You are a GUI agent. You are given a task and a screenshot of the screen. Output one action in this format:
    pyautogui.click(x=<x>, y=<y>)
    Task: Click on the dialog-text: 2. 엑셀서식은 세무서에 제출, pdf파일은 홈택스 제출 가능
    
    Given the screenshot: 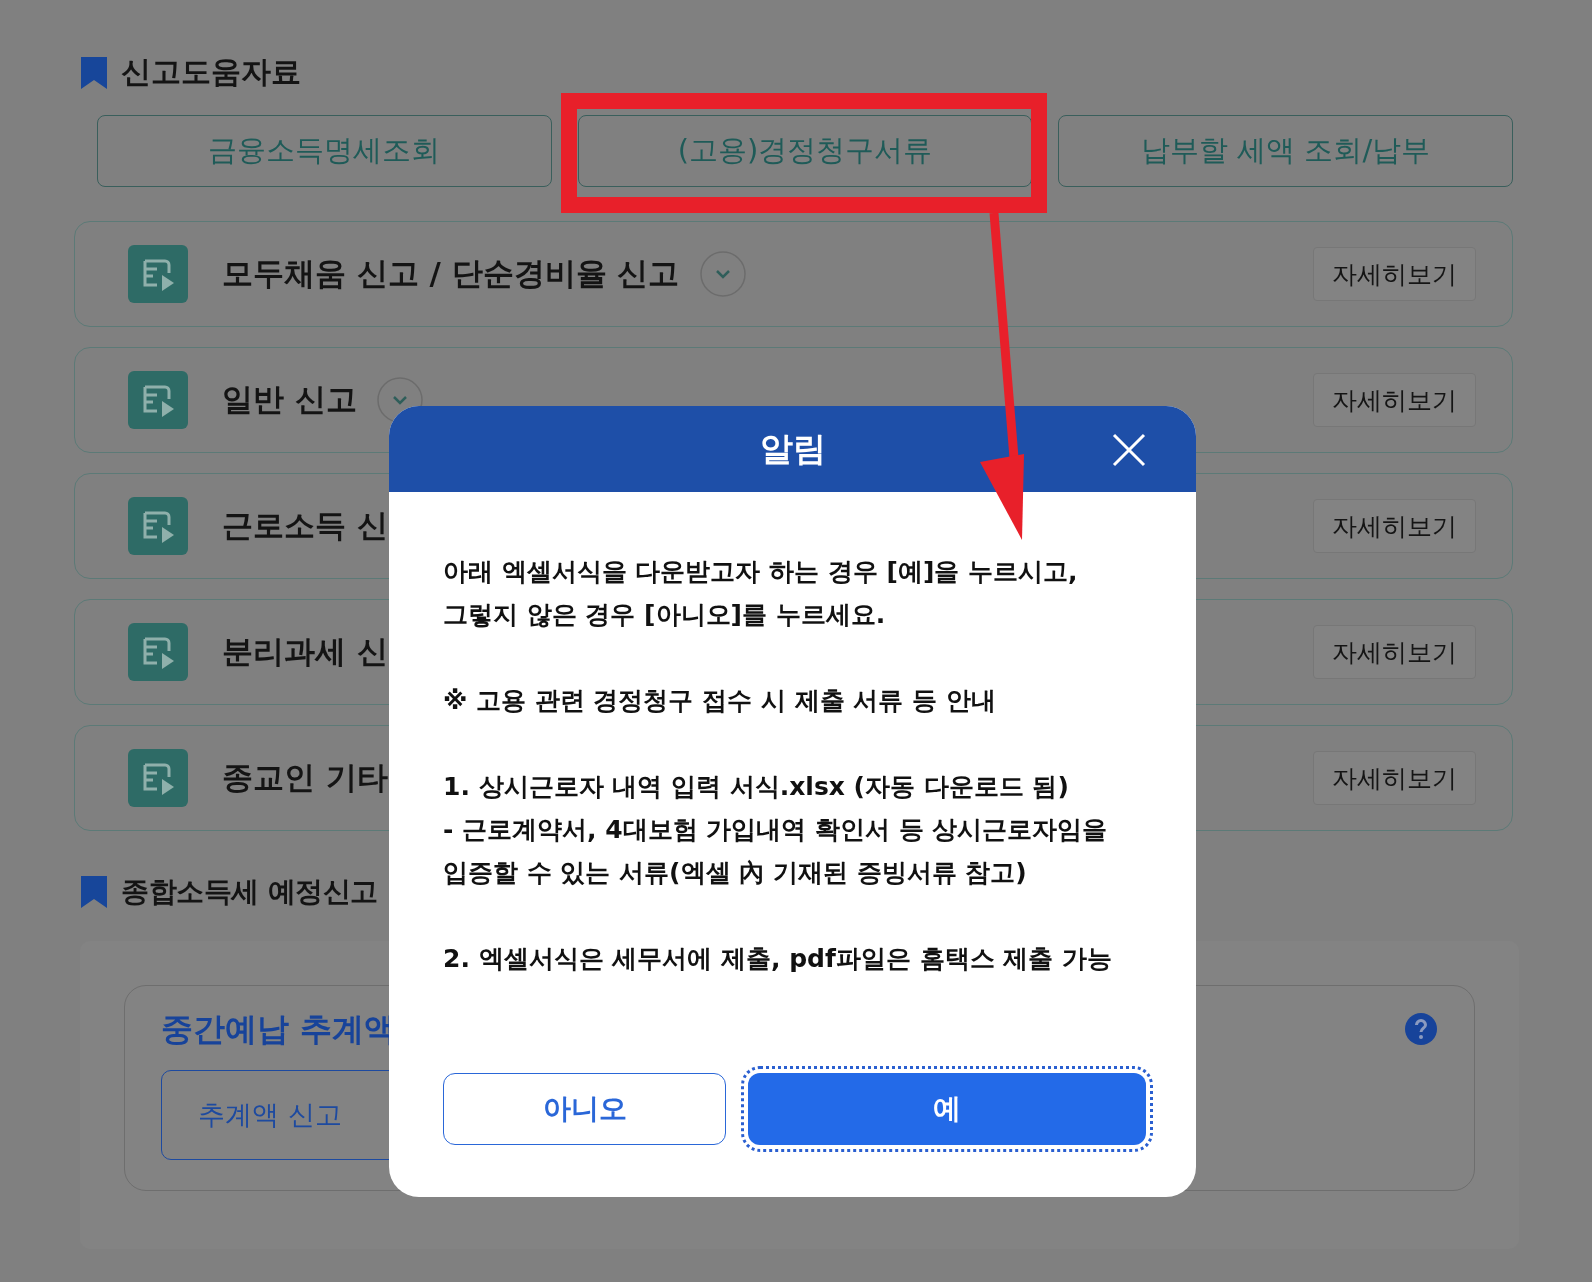 What is the action you would take?
    pyautogui.click(x=778, y=959)
    